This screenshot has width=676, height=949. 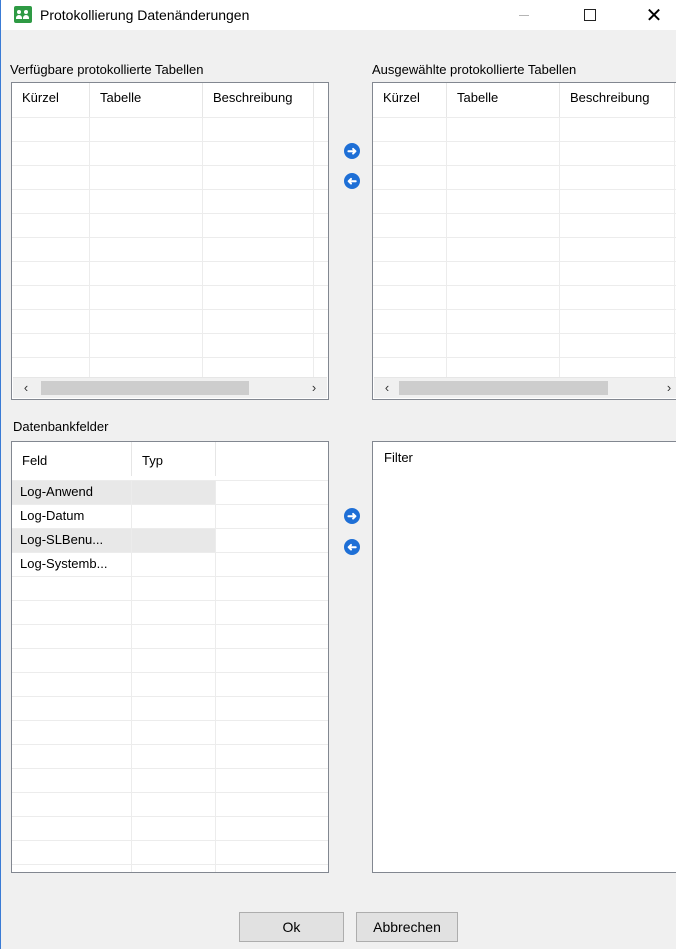 I want to click on field-name-cell: Log-Datum, so click(x=72, y=516).